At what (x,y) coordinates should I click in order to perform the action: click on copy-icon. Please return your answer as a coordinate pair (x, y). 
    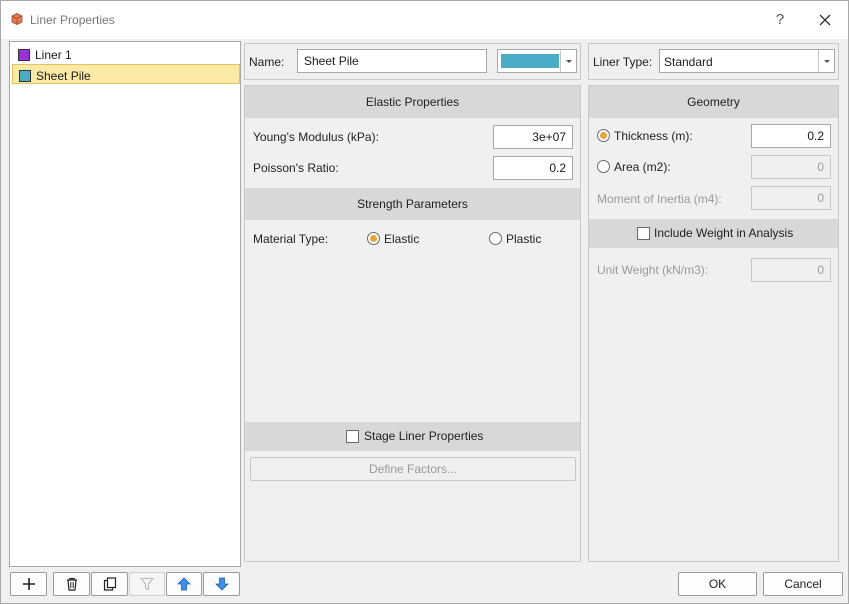
    Looking at the image, I should click on (109, 584).